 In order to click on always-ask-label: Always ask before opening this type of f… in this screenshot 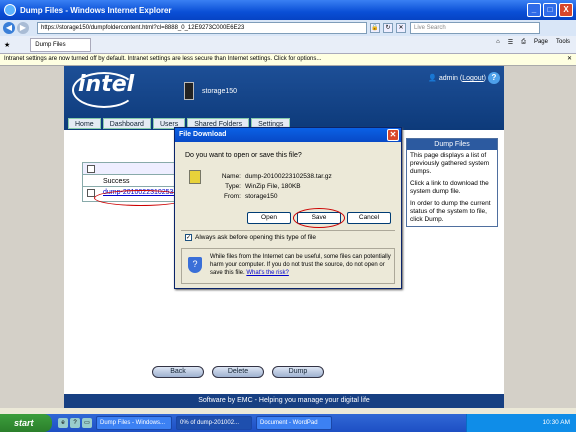, I will do `click(256, 237)`.